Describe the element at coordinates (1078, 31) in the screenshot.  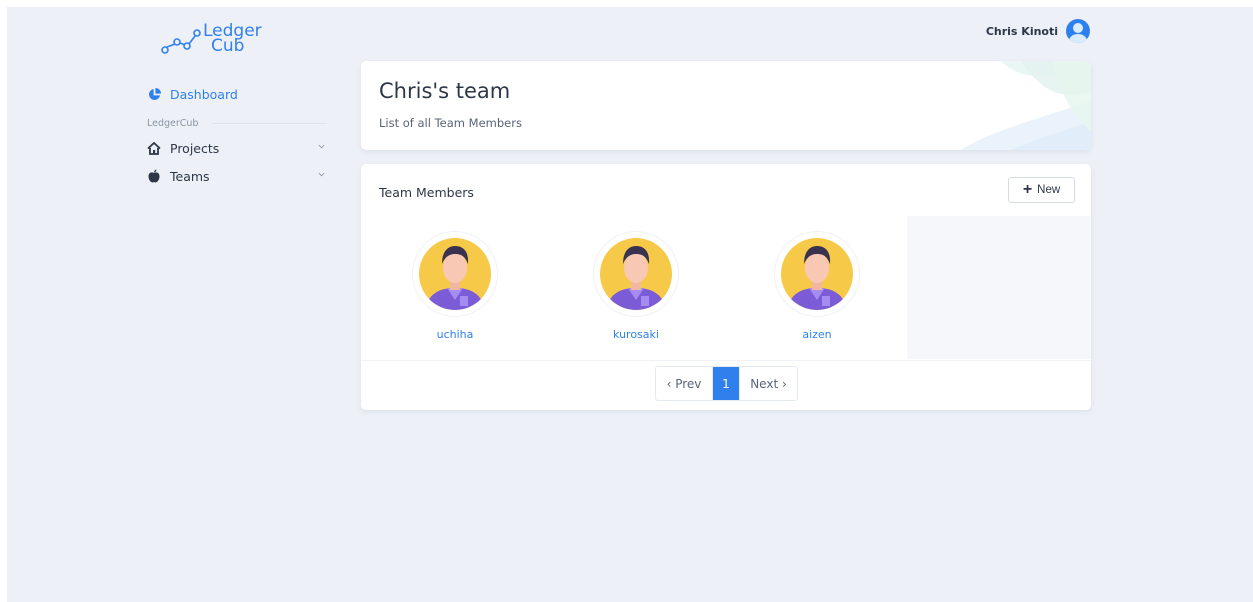
I see `user-avatar-icon` at that location.